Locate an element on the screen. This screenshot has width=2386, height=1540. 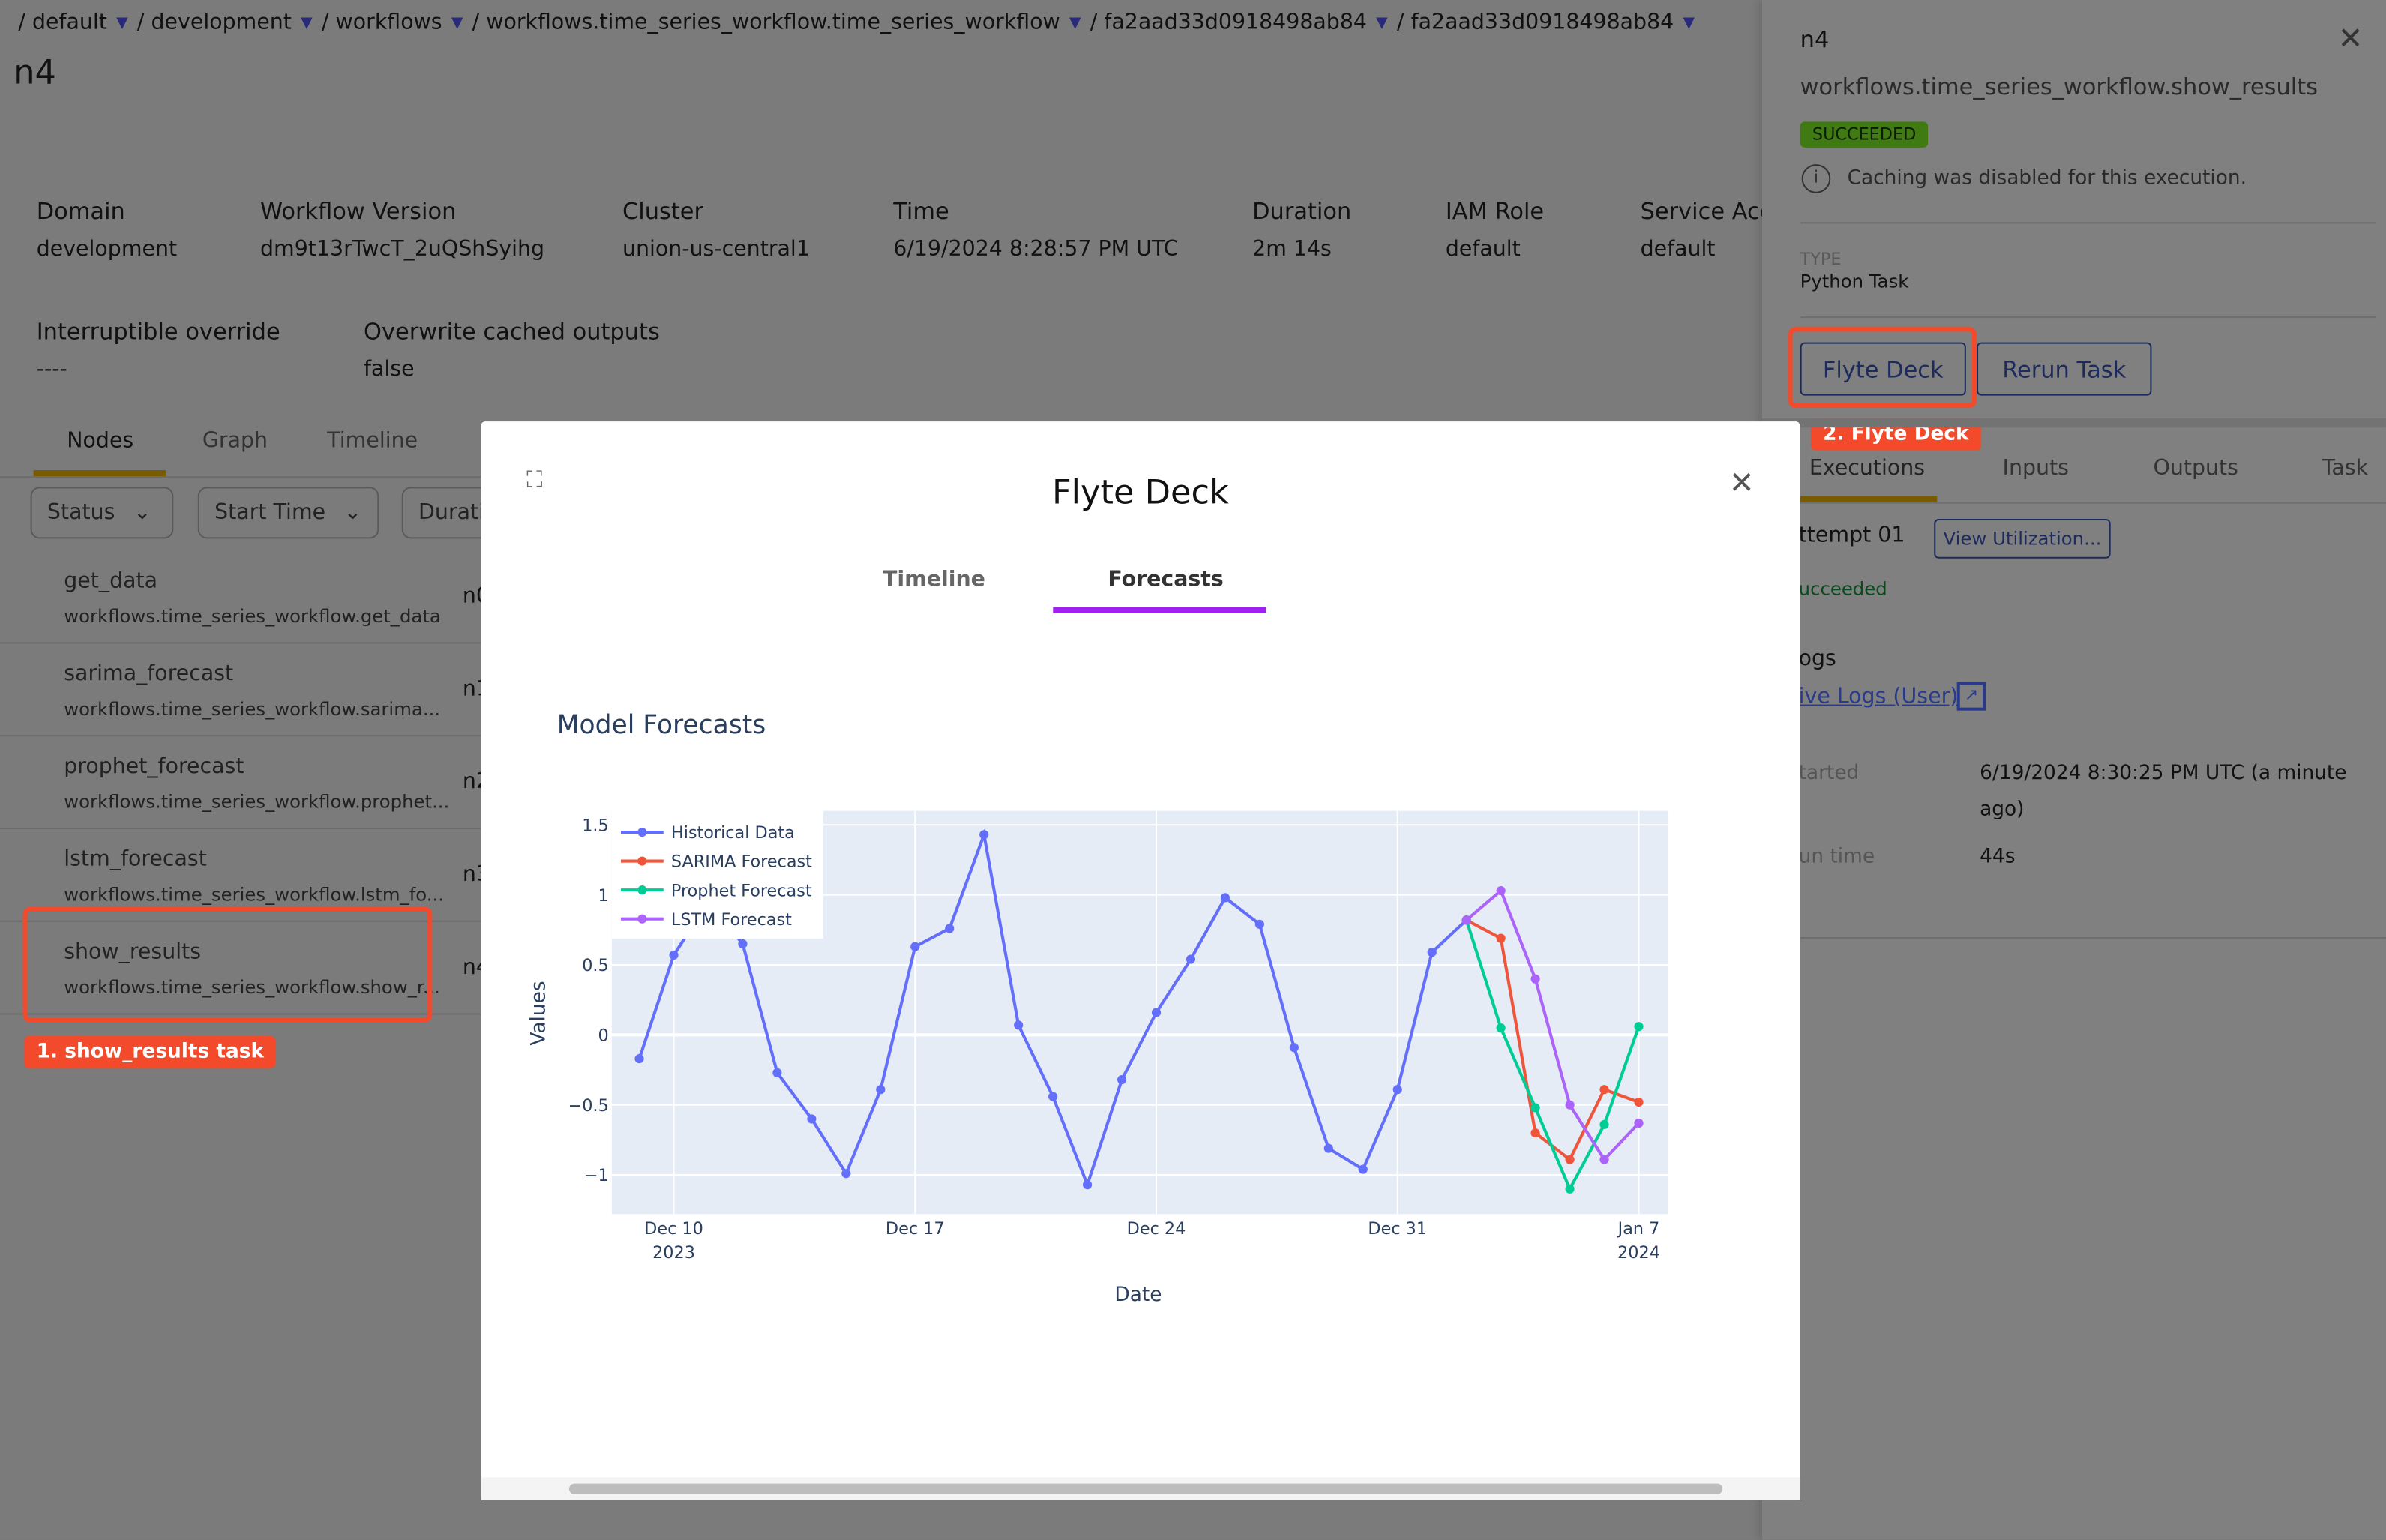
close-icon: ✕ is located at coordinates (2350, 37).